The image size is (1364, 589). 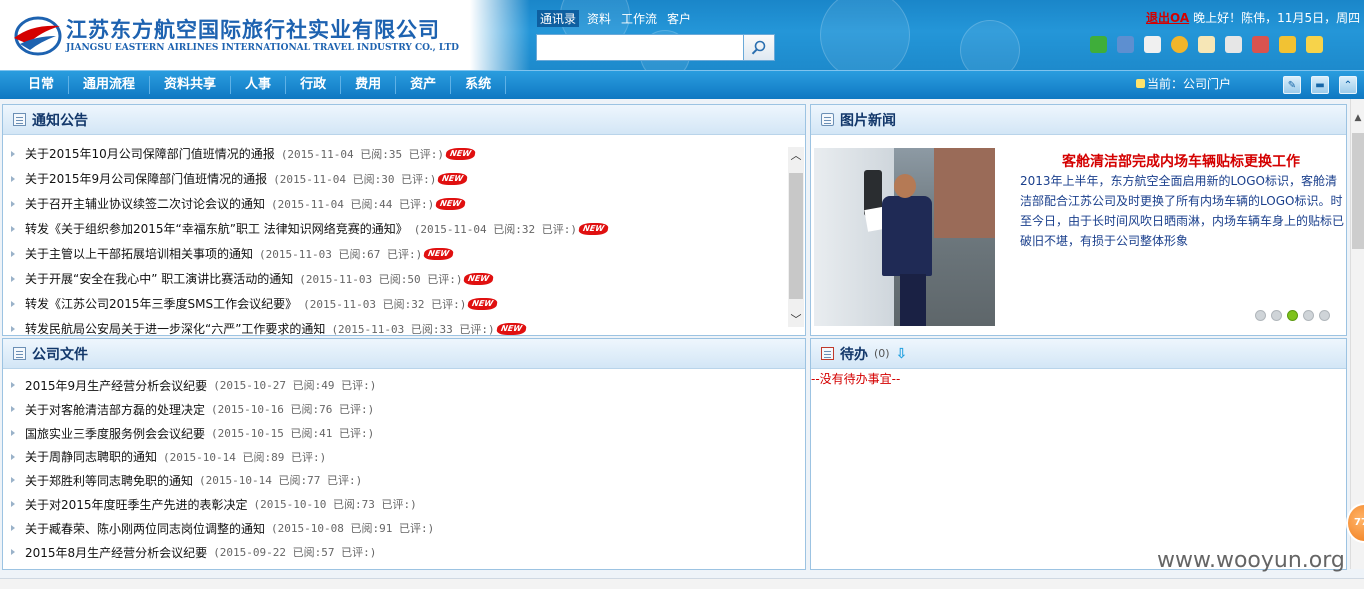 What do you see at coordinates (1233, 44) in the screenshot?
I see `calendar-icon` at bounding box center [1233, 44].